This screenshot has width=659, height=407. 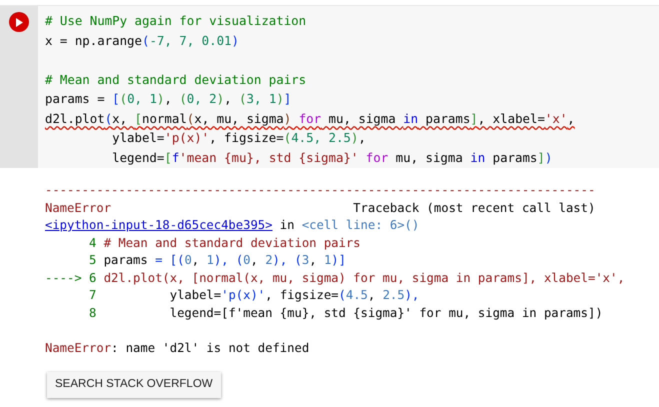 I want to click on traceback-line: NameError Traceback (most recent call last), so click(x=320, y=208).